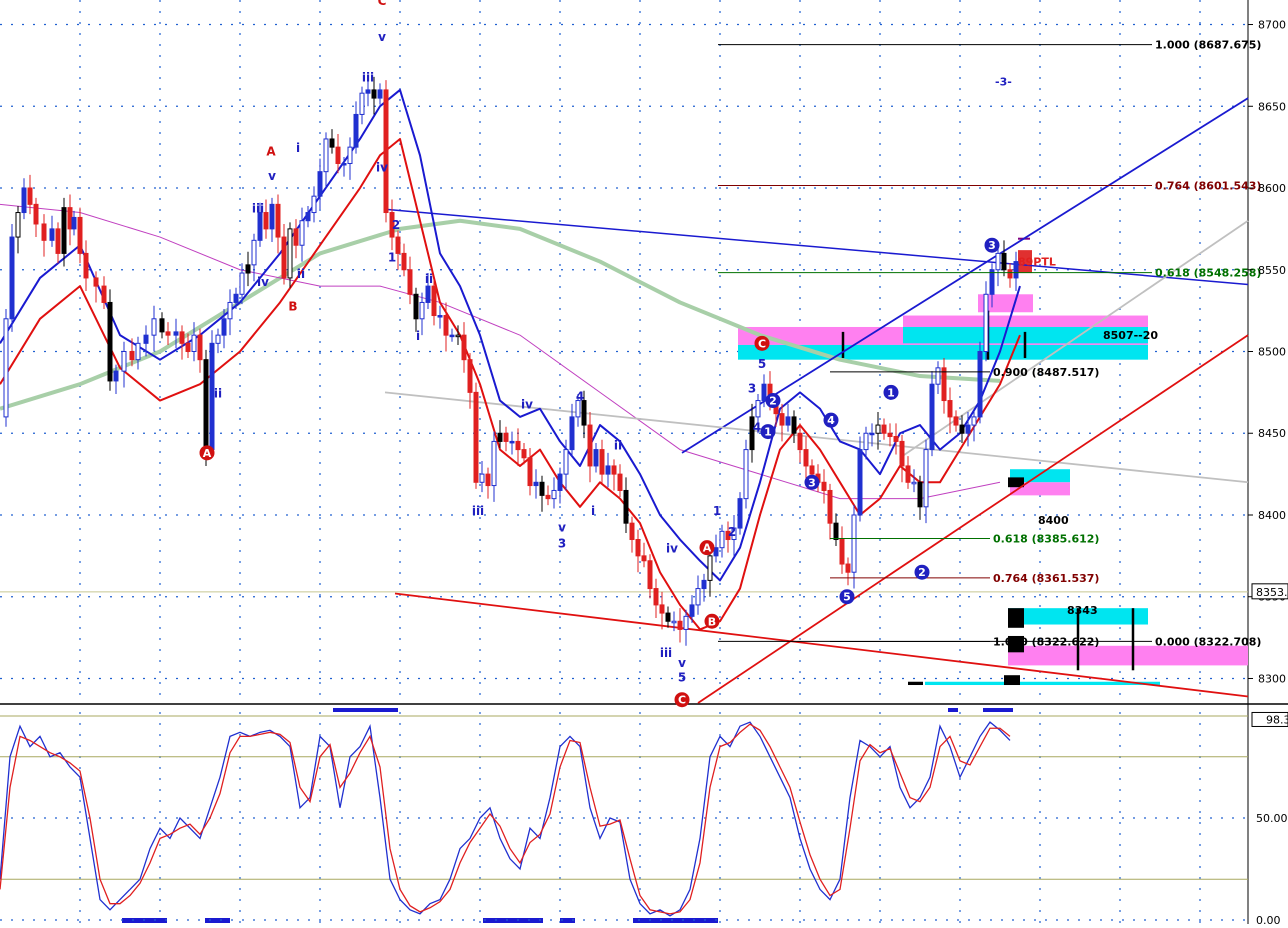 This screenshot has height=928, width=1288. What do you see at coordinates (292, 307) in the screenshot?
I see `wave-label: B` at bounding box center [292, 307].